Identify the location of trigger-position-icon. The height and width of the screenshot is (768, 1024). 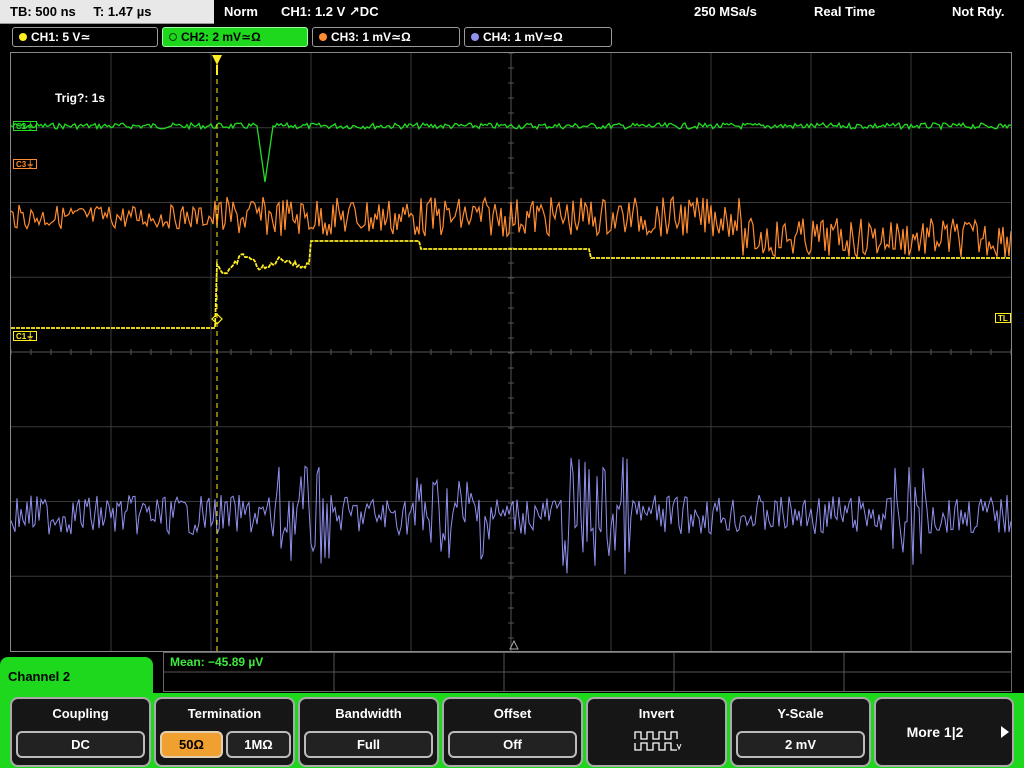
(217, 60).